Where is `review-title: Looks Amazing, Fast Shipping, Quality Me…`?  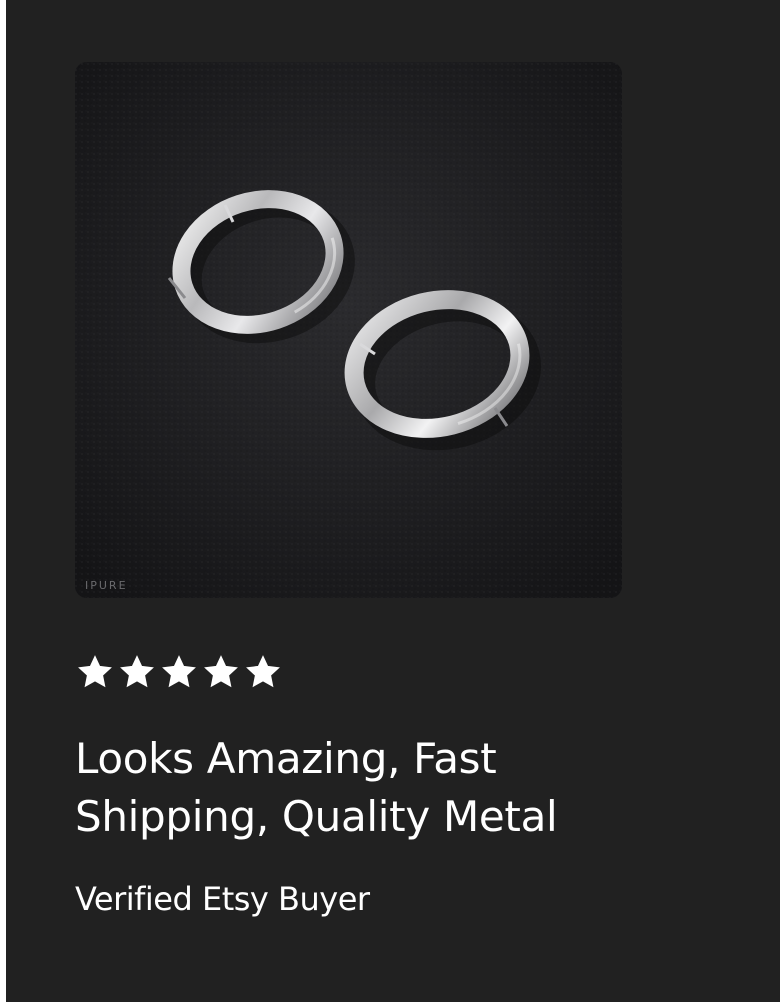
review-title: Looks Amazing, Fast Shipping, Quality Me… is located at coordinates (316, 787).